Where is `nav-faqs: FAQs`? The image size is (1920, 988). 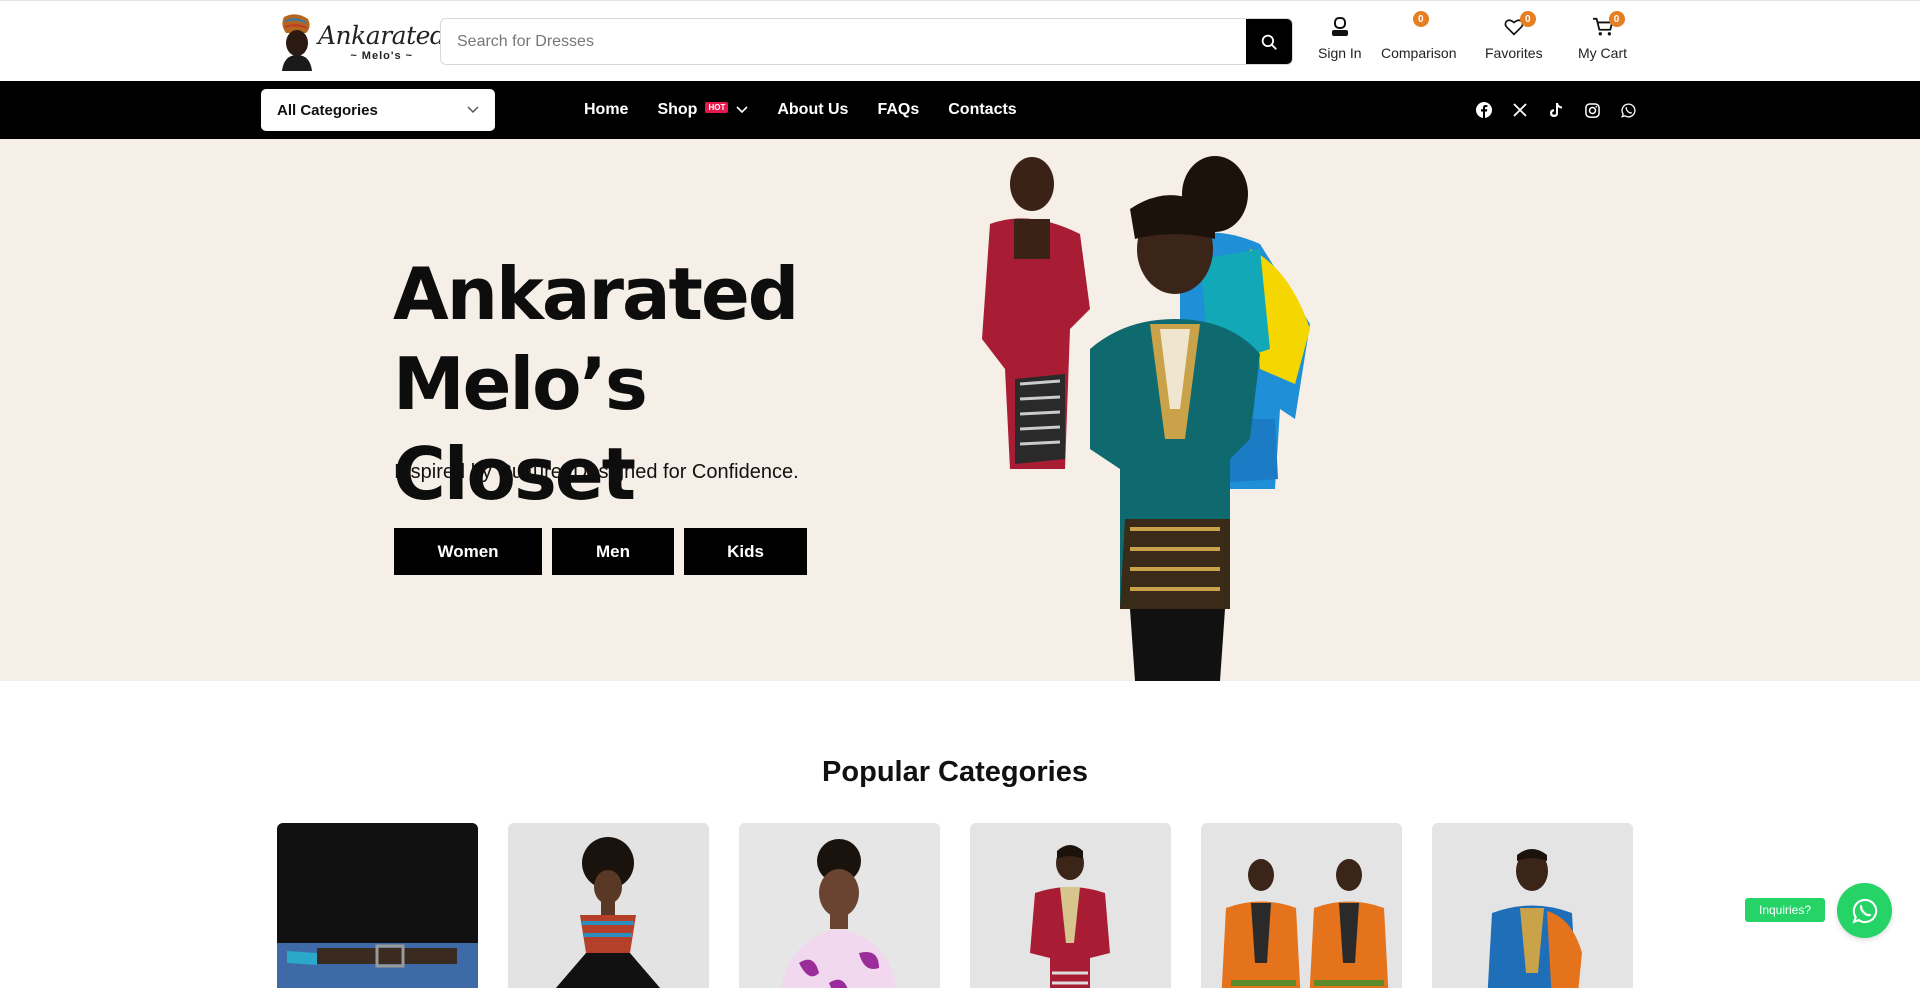
nav-faqs: FAQs is located at coordinates (898, 110).